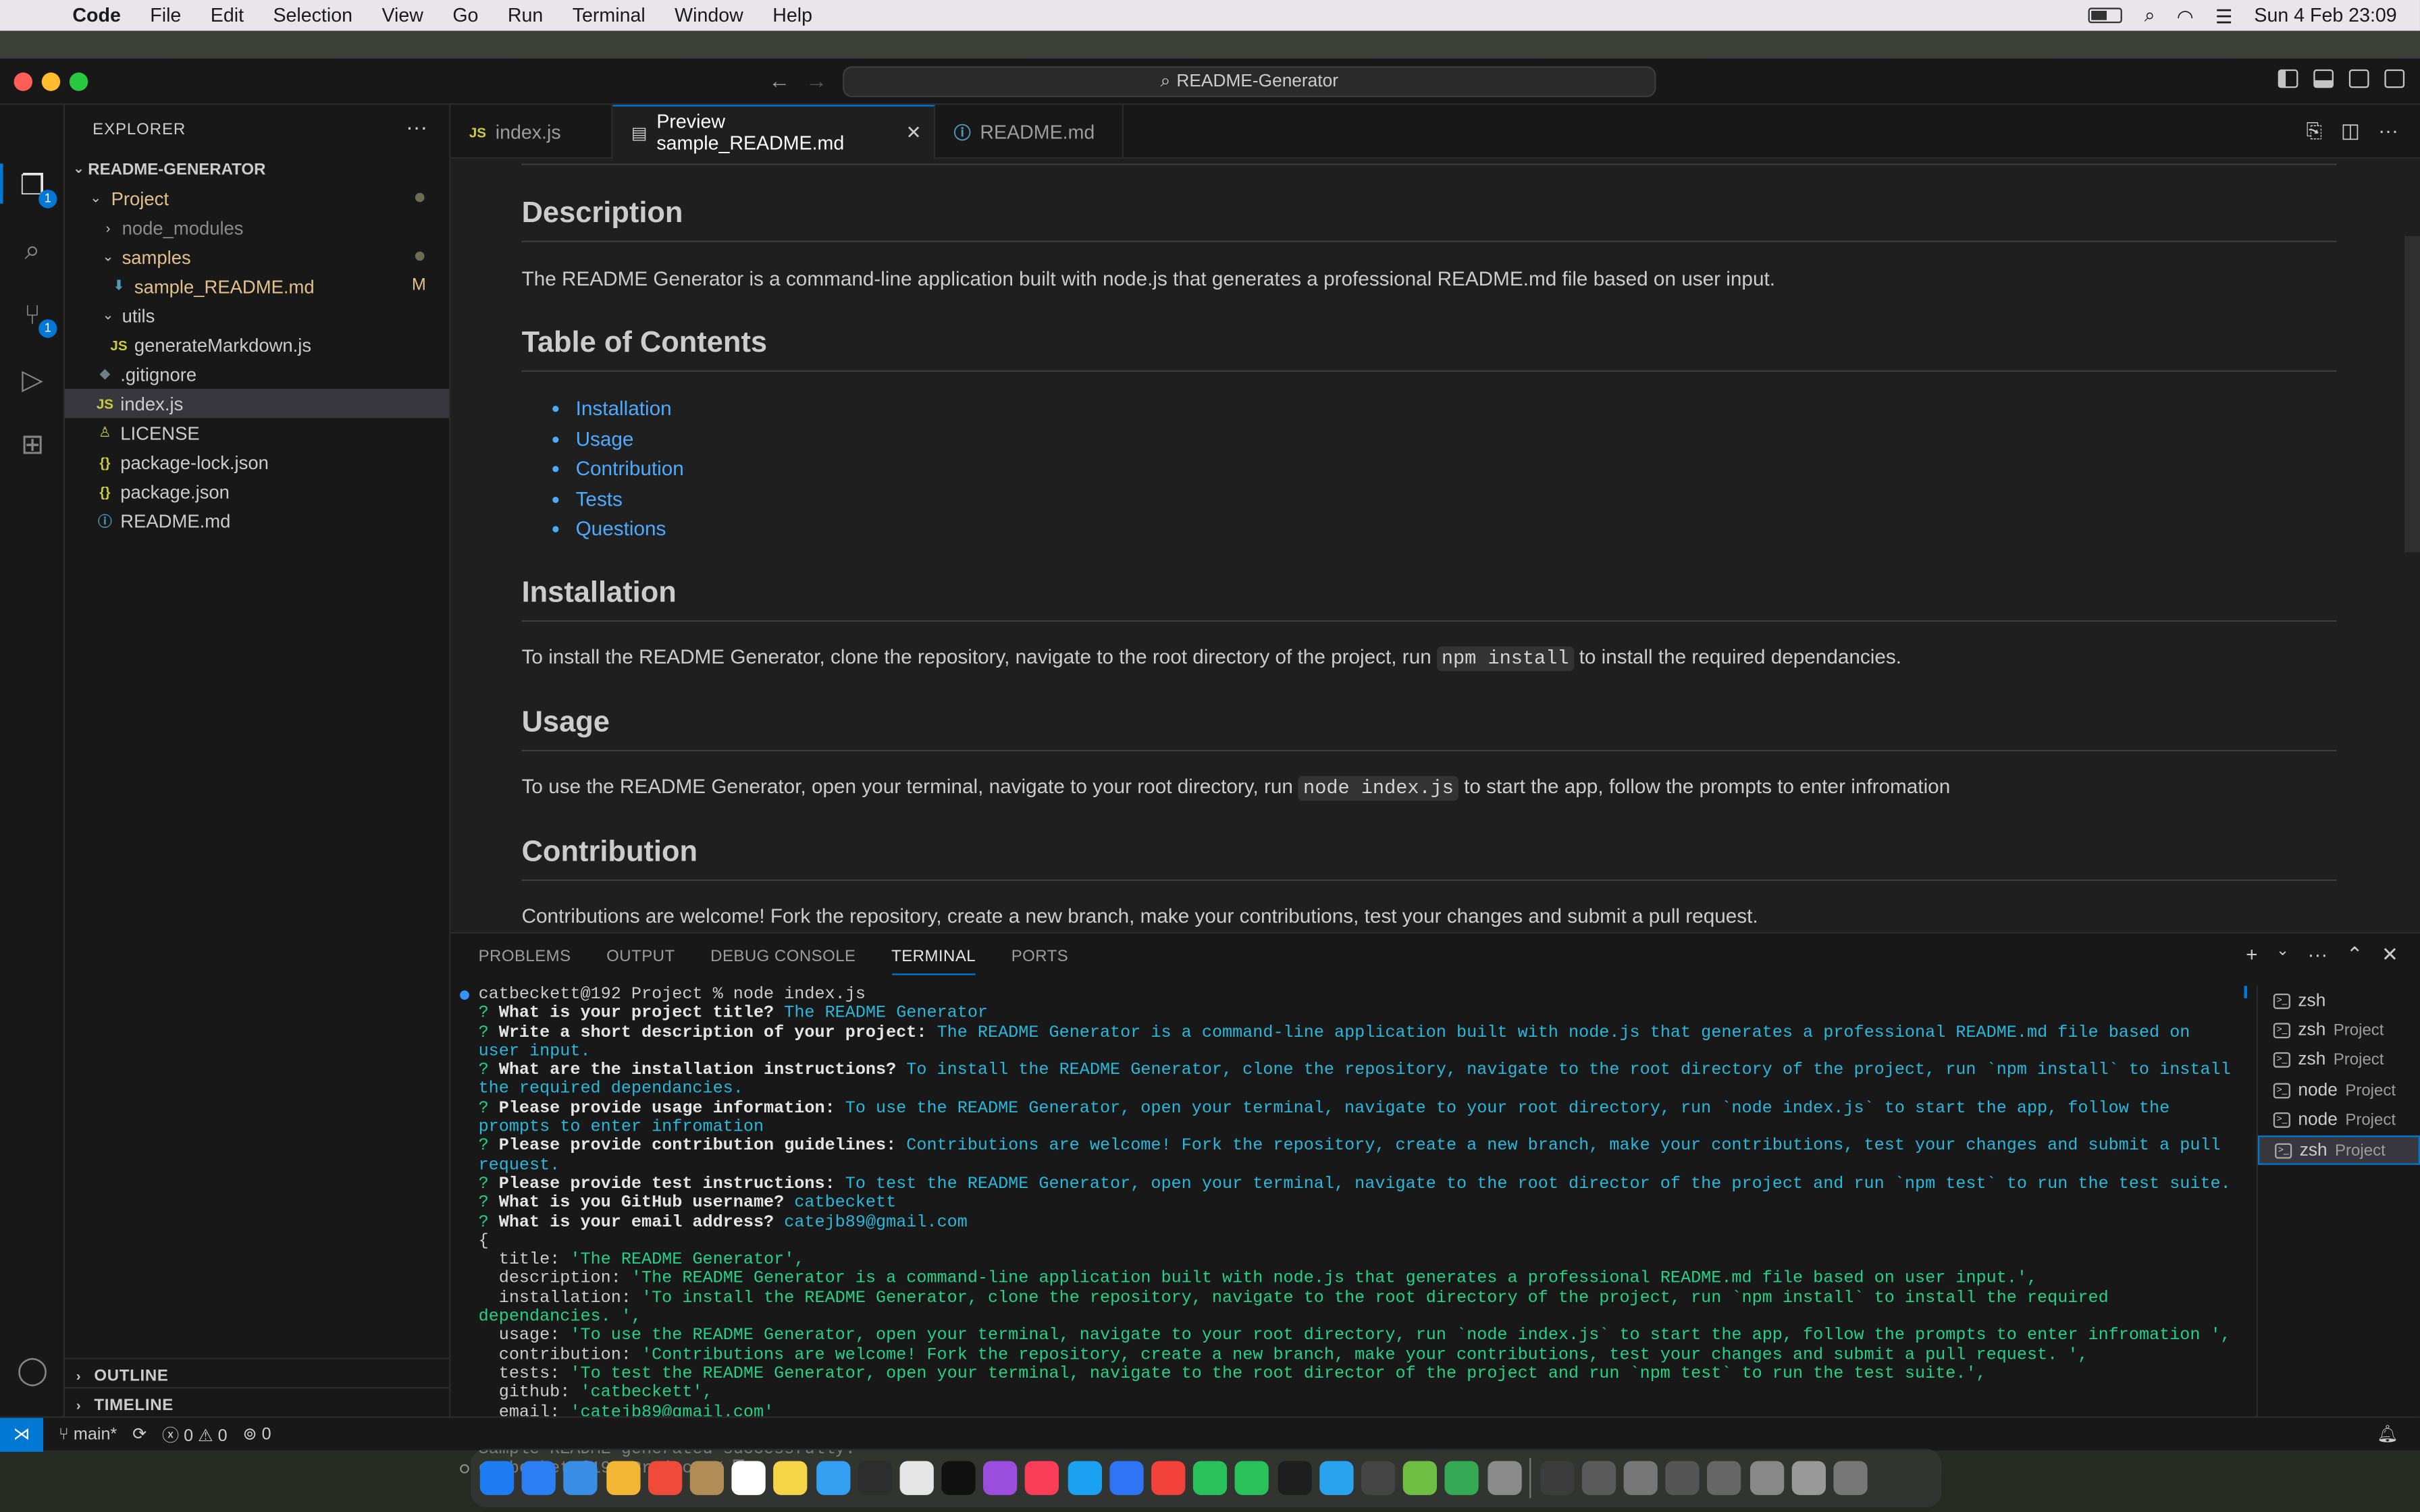 The height and width of the screenshot is (1512, 2420). Describe the element at coordinates (630, 468) in the screenshot. I see `toc-link-contribution: Contribution` at that location.